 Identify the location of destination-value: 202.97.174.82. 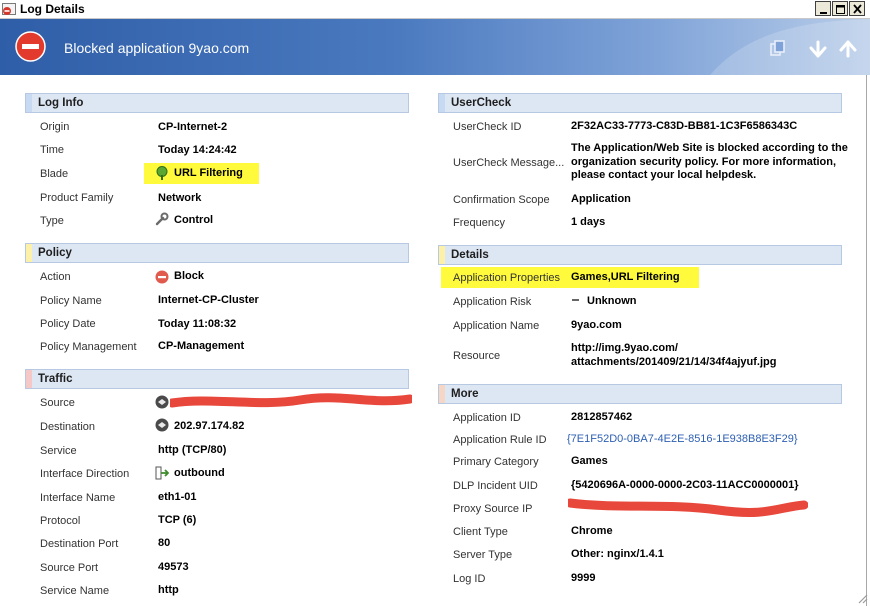
(209, 426).